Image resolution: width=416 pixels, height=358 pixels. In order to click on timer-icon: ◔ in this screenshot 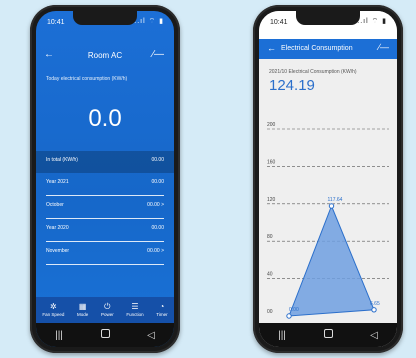, I will do `click(162, 306)`.